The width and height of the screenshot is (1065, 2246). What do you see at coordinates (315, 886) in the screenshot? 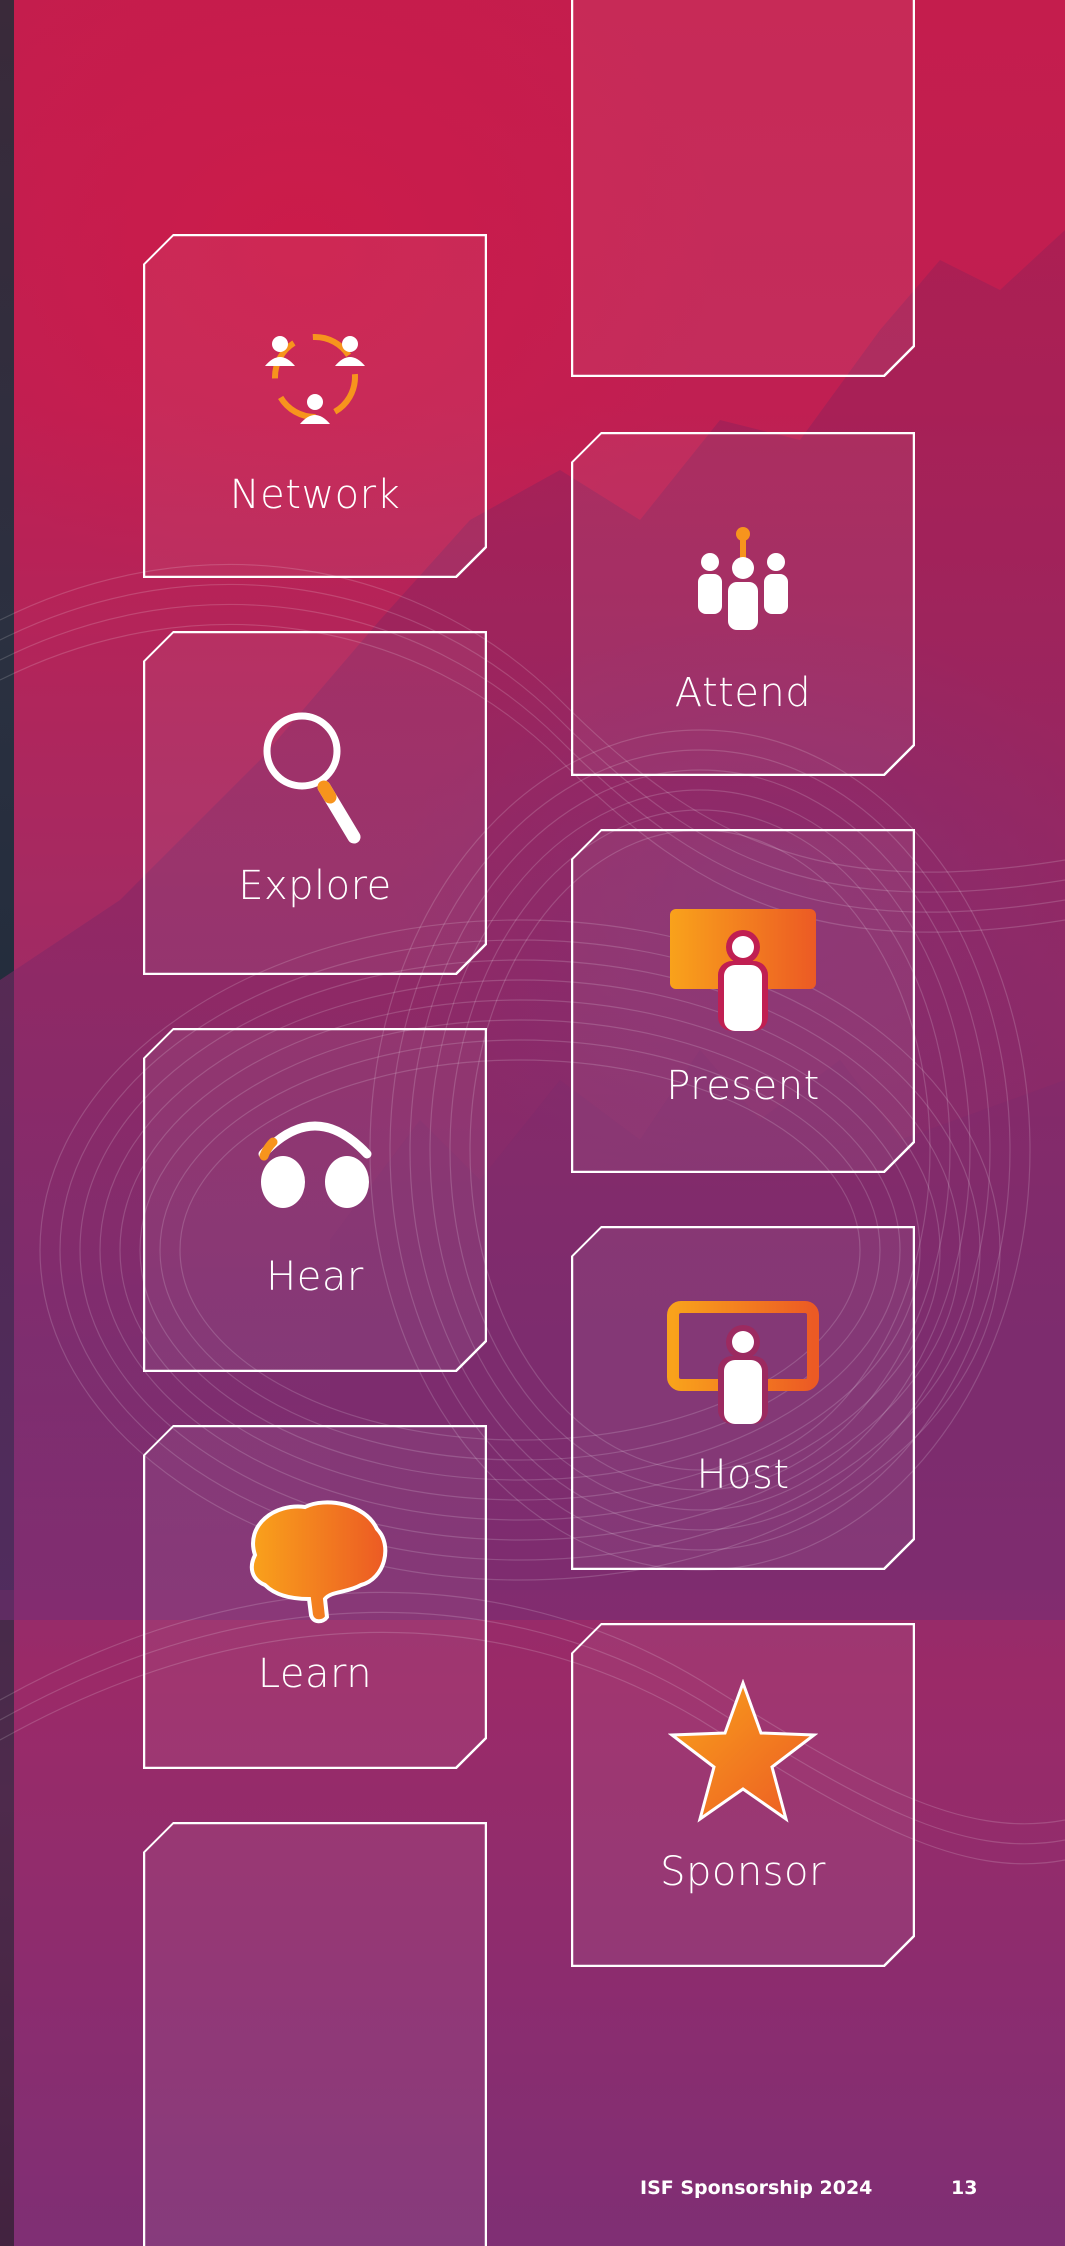
I see `tile-label-explore: Explore` at bounding box center [315, 886].